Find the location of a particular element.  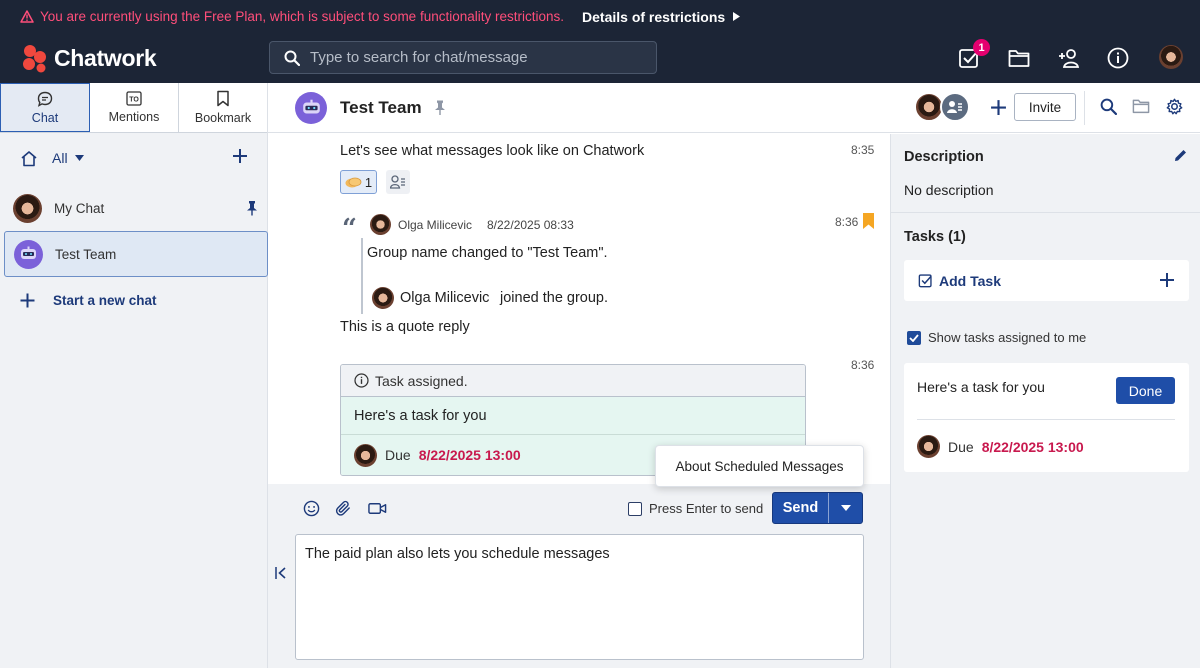

scheduled-messages-label: About Scheduled Messages is located at coordinates (759, 466).